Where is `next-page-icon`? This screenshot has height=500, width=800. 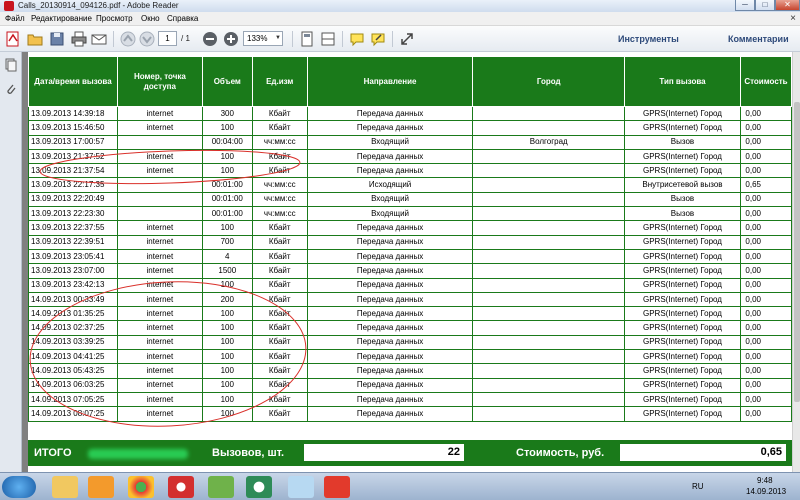
next-page-icon is located at coordinates (147, 39).